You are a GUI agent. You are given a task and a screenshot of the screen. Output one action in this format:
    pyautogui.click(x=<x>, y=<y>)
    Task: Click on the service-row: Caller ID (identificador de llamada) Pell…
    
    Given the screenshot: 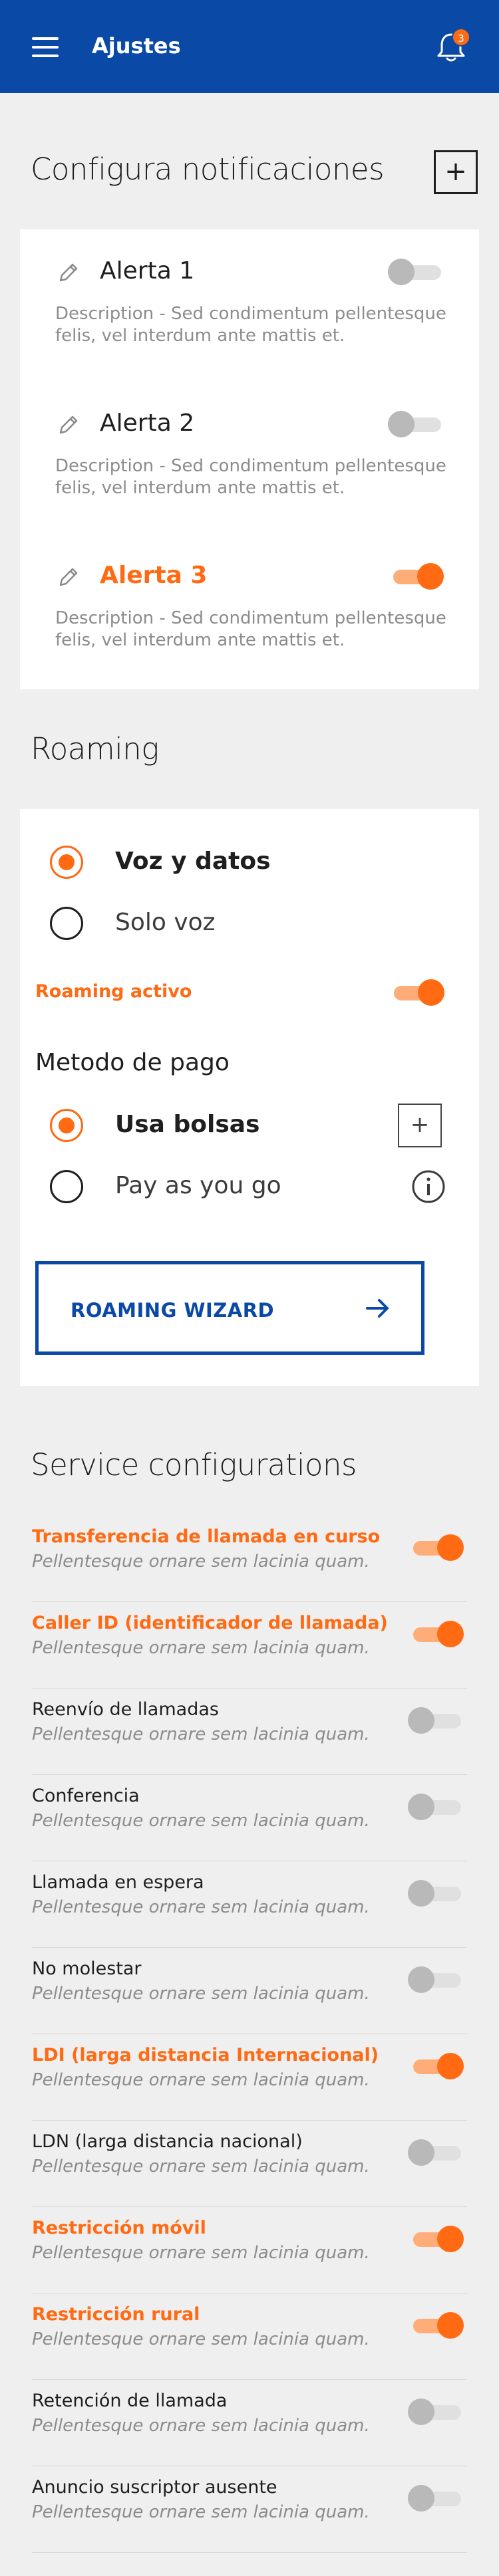 What is the action you would take?
    pyautogui.click(x=249, y=1645)
    